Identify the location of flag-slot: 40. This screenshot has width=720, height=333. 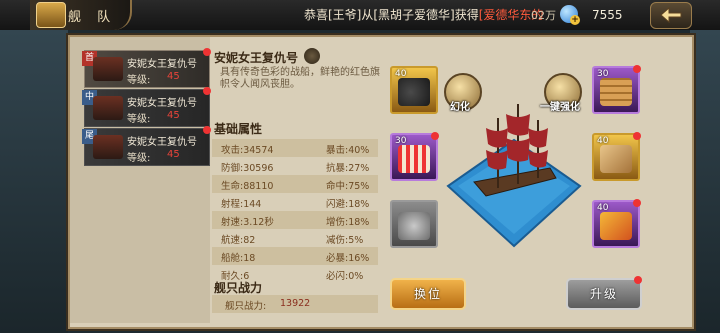
(616, 223).